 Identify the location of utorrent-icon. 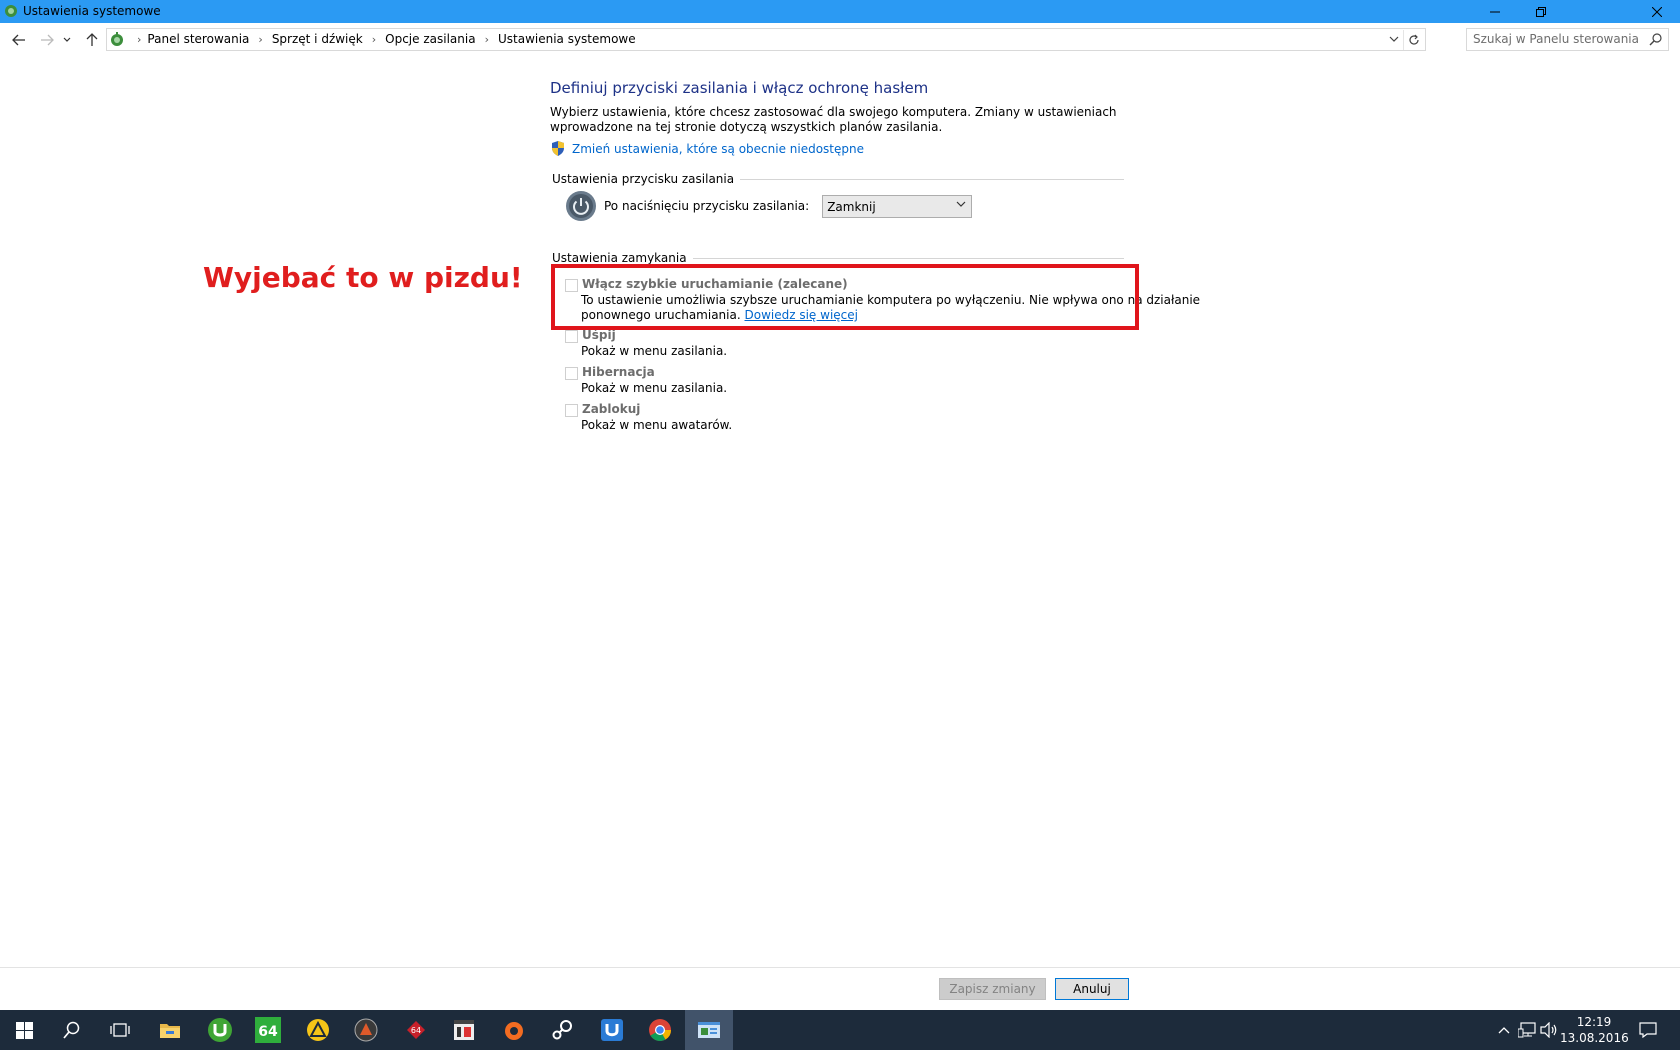
(220, 1030).